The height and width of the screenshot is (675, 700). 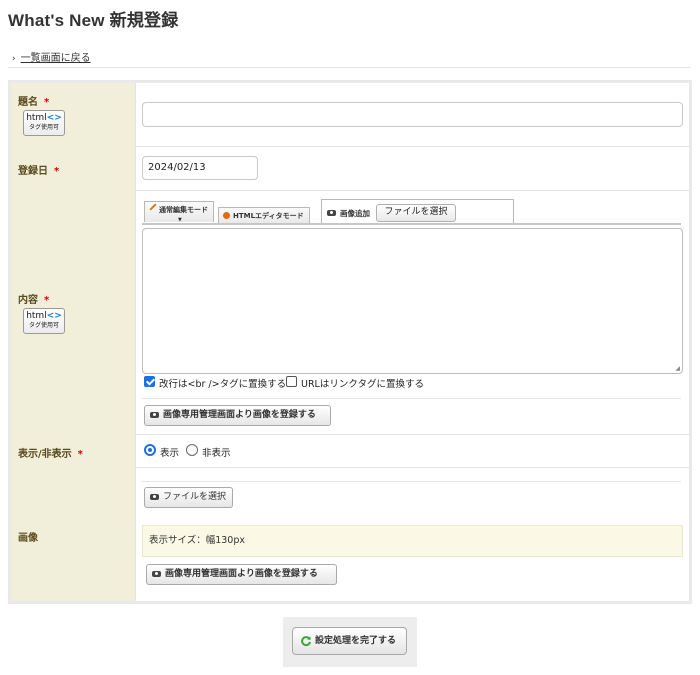 I want to click on visibility-row: 表示/非表示 * 表示 非表示, so click(x=350, y=451).